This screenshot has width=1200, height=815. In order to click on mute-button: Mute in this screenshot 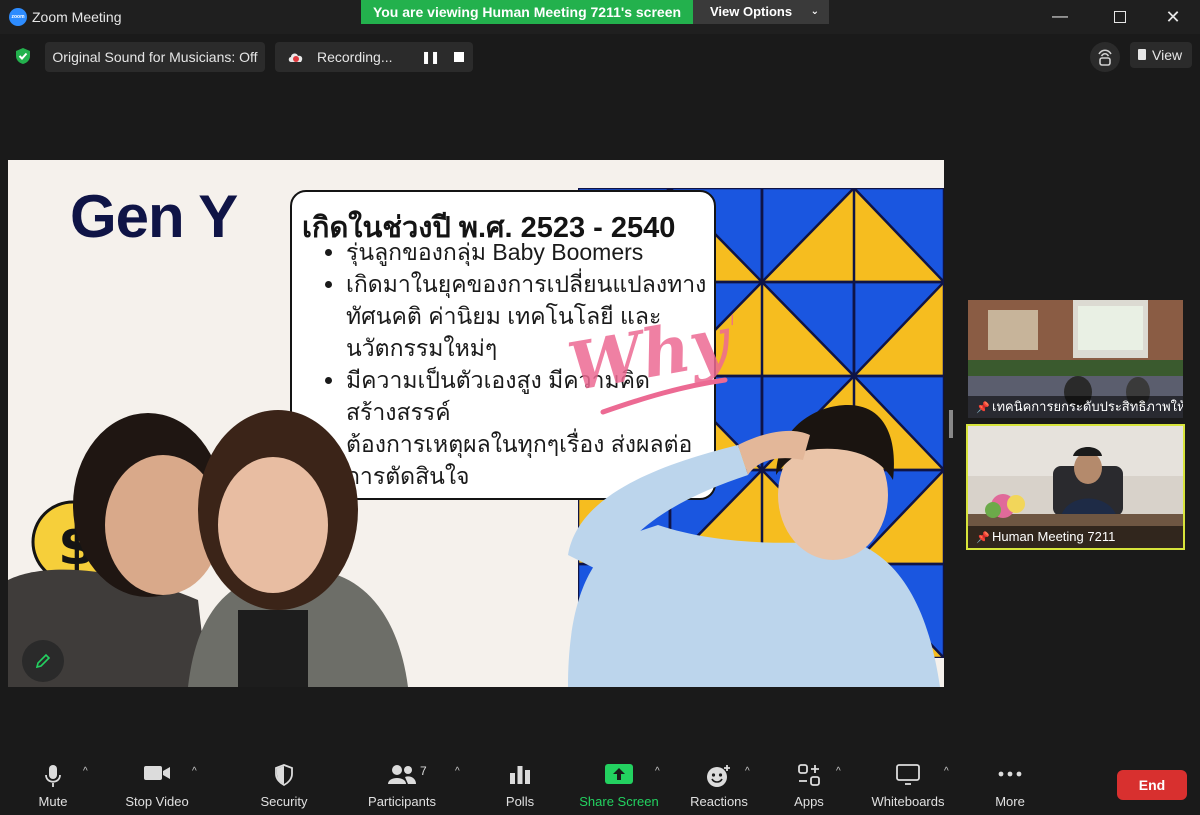, I will do `click(53, 781)`.